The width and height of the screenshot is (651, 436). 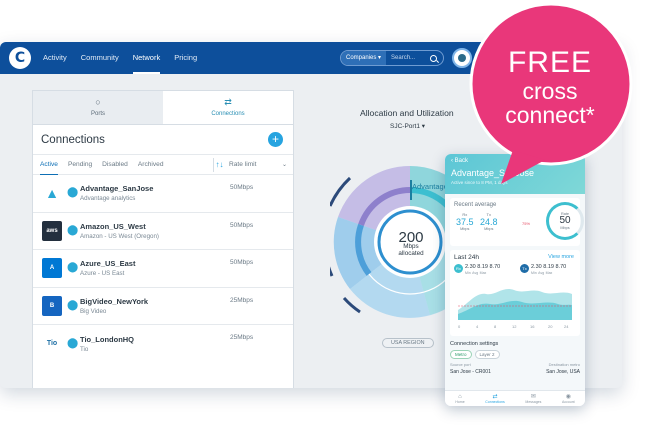 I want to click on table-row: Tio ⬤ Tio_LondonHQ Tio 25Mbps, so click(x=163, y=344).